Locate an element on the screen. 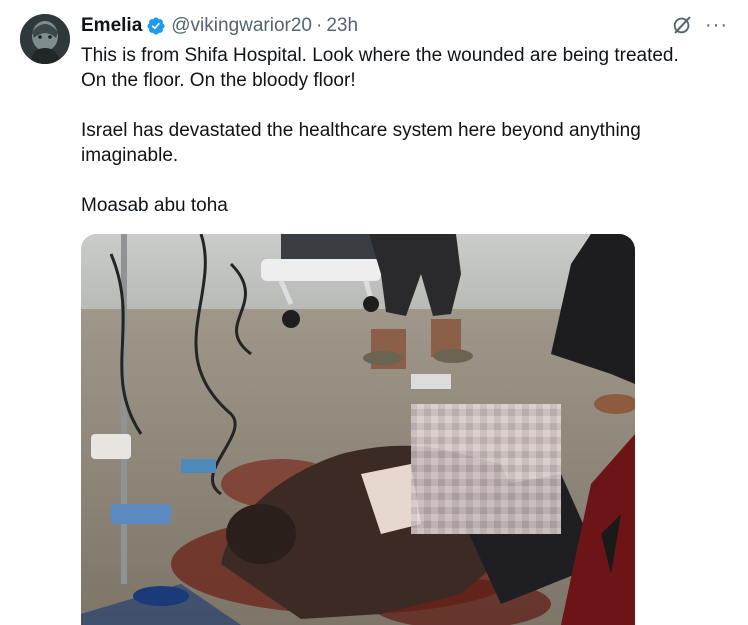 The width and height of the screenshot is (748, 625). author-handle: @vikingwarior20 is located at coordinates (241, 26).